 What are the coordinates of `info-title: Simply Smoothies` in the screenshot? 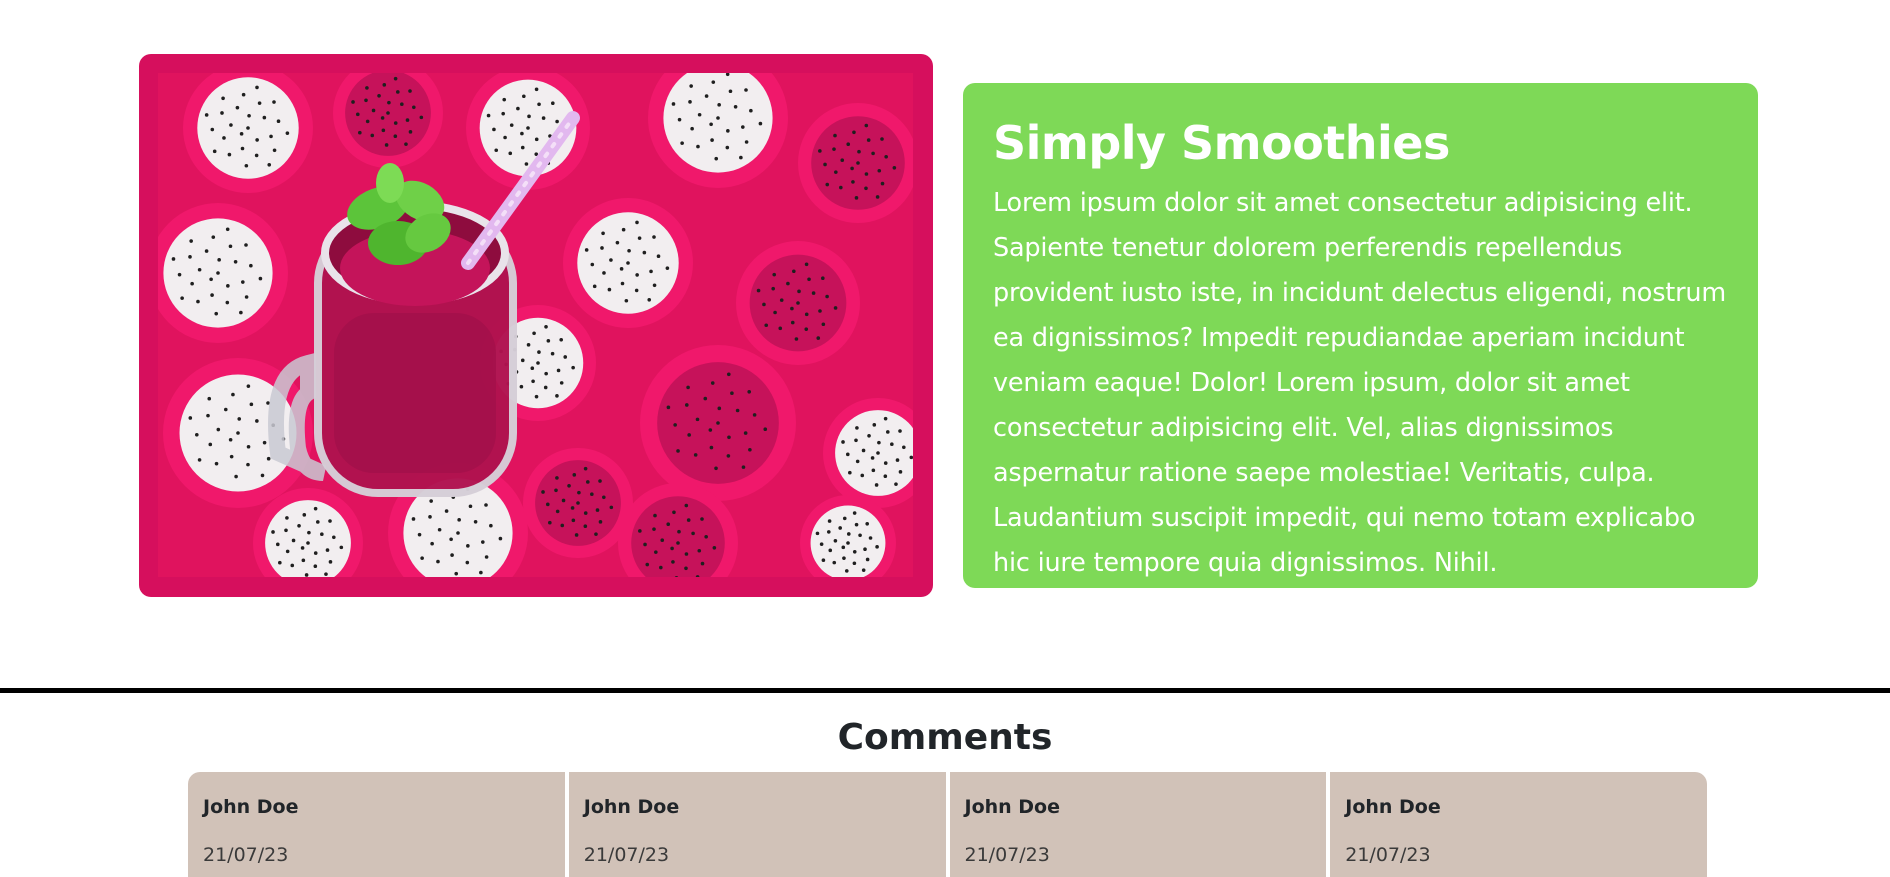 It's located at (1221, 143).